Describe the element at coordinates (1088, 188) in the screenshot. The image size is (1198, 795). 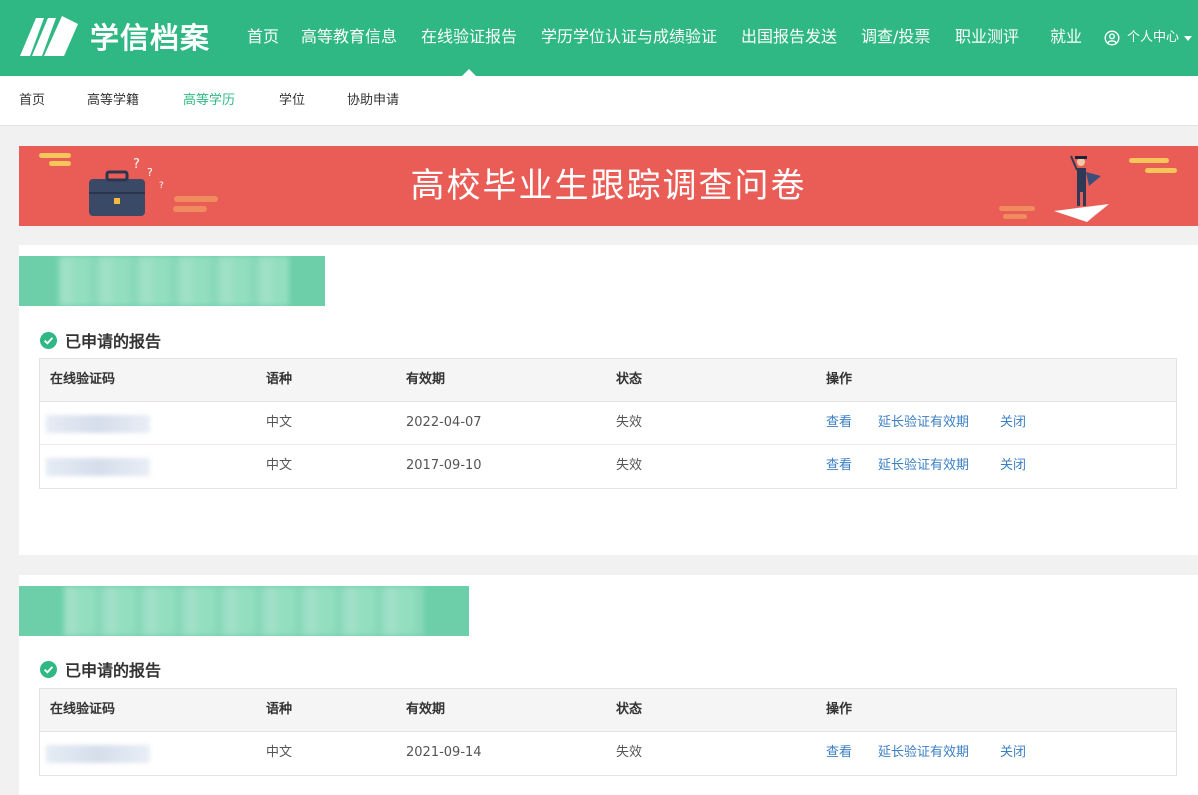
I see `banner-decoration-right` at that location.